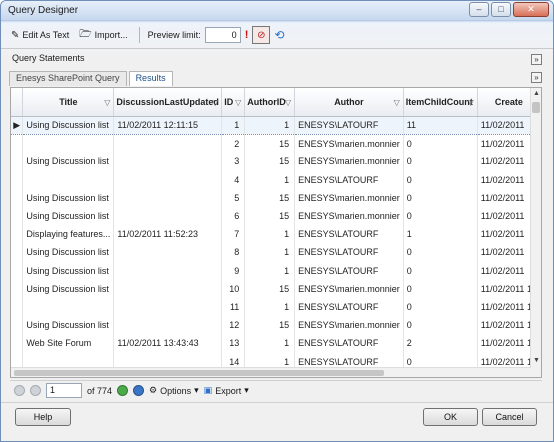 The height and width of the screenshot is (442, 554). Describe the element at coordinates (139, 390) in the screenshot. I see `last-page-icon` at that location.